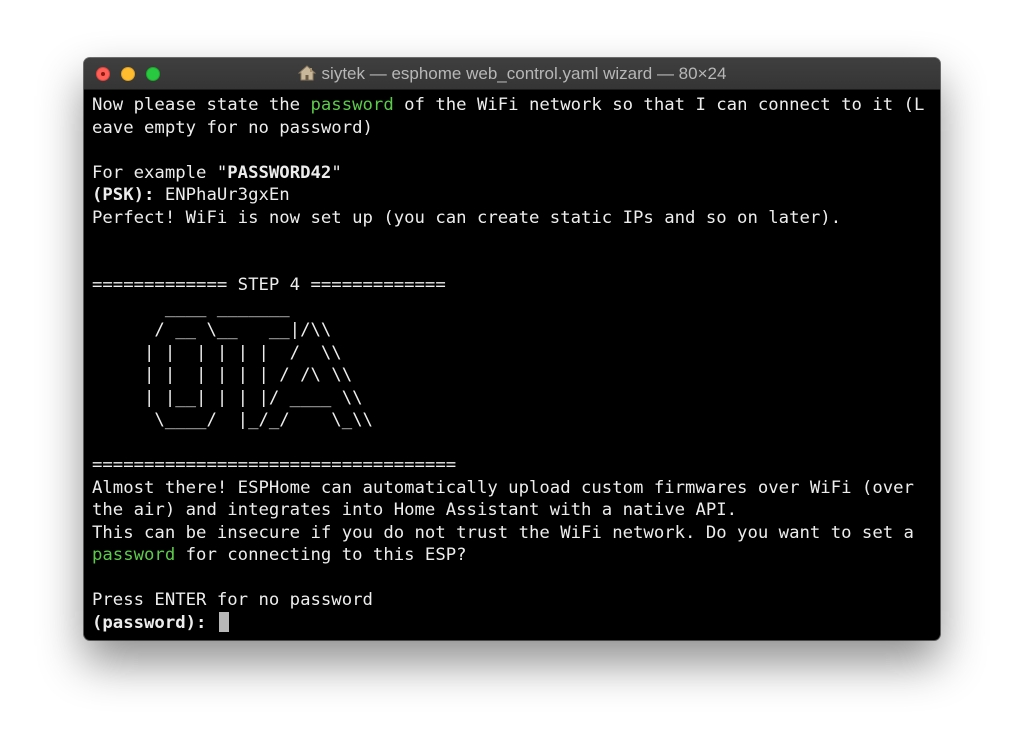  What do you see at coordinates (306, 73) in the screenshot?
I see `home-icon` at bounding box center [306, 73].